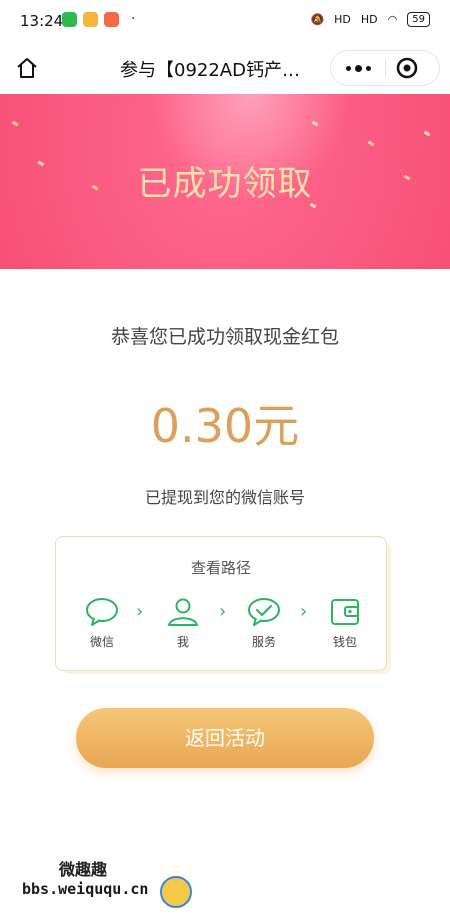  What do you see at coordinates (407, 68) in the screenshot?
I see `close-miniprogram-button` at bounding box center [407, 68].